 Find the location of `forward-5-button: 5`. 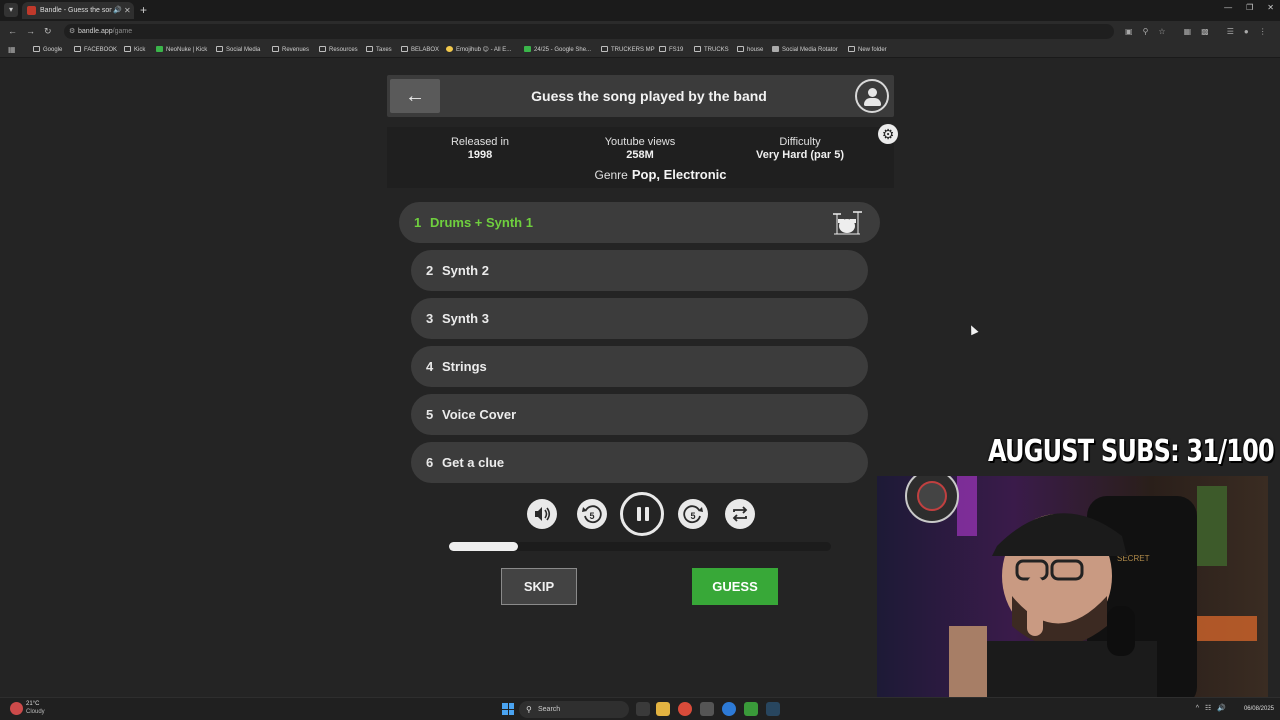

forward-5-button: 5 is located at coordinates (693, 514).